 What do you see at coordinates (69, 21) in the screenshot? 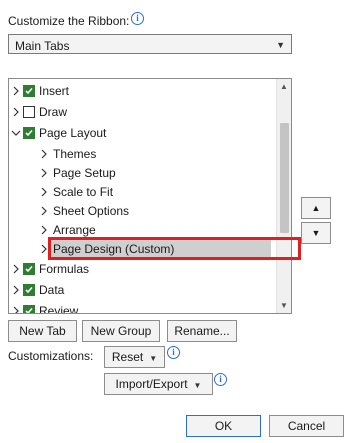
I see `customize-ribbon-label: Customize the Ribbon:` at bounding box center [69, 21].